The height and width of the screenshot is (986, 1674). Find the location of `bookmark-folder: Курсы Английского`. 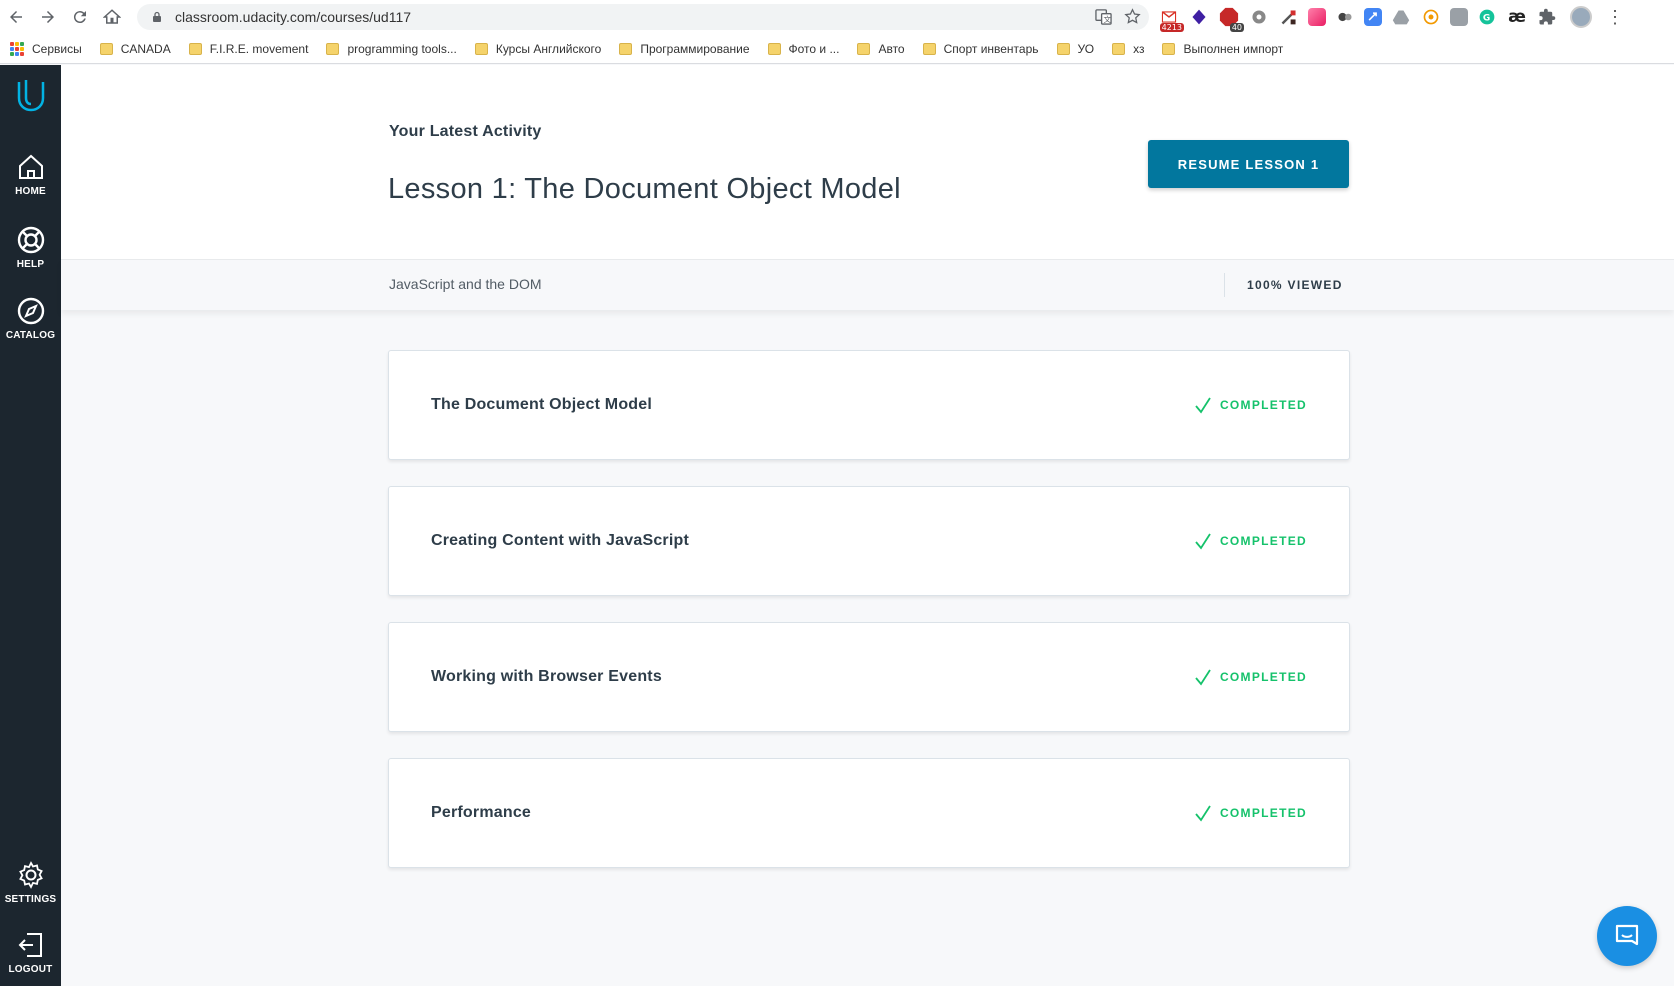

bookmark-folder: Курсы Английского is located at coordinates (538, 48).